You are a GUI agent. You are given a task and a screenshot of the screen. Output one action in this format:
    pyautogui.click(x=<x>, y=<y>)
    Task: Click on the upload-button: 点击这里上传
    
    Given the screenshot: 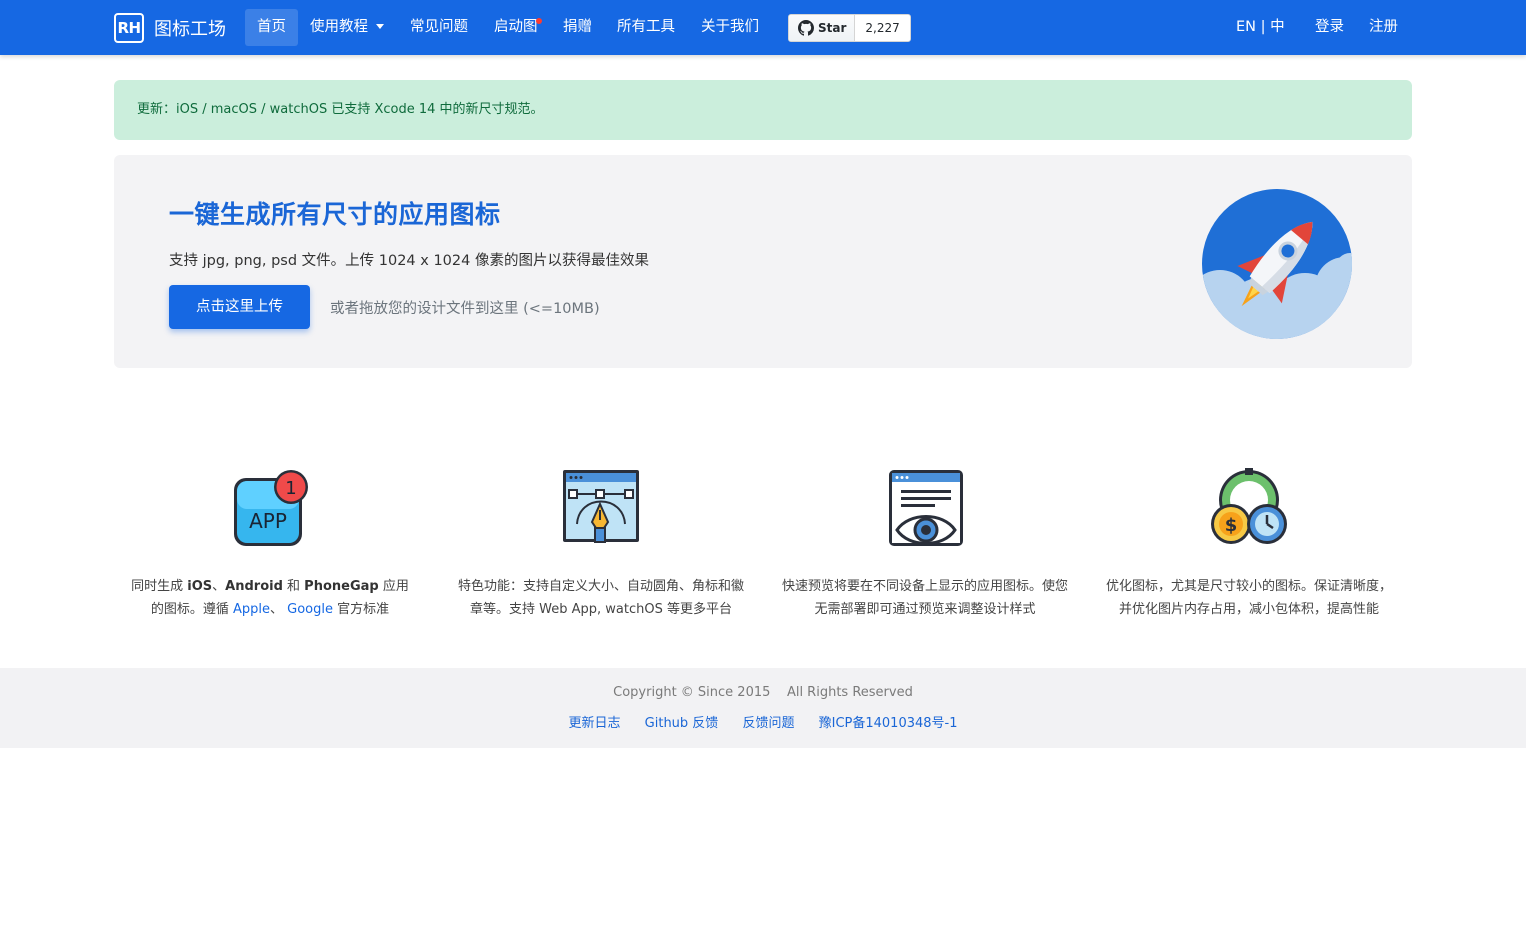 What is the action you would take?
    pyautogui.click(x=239, y=307)
    